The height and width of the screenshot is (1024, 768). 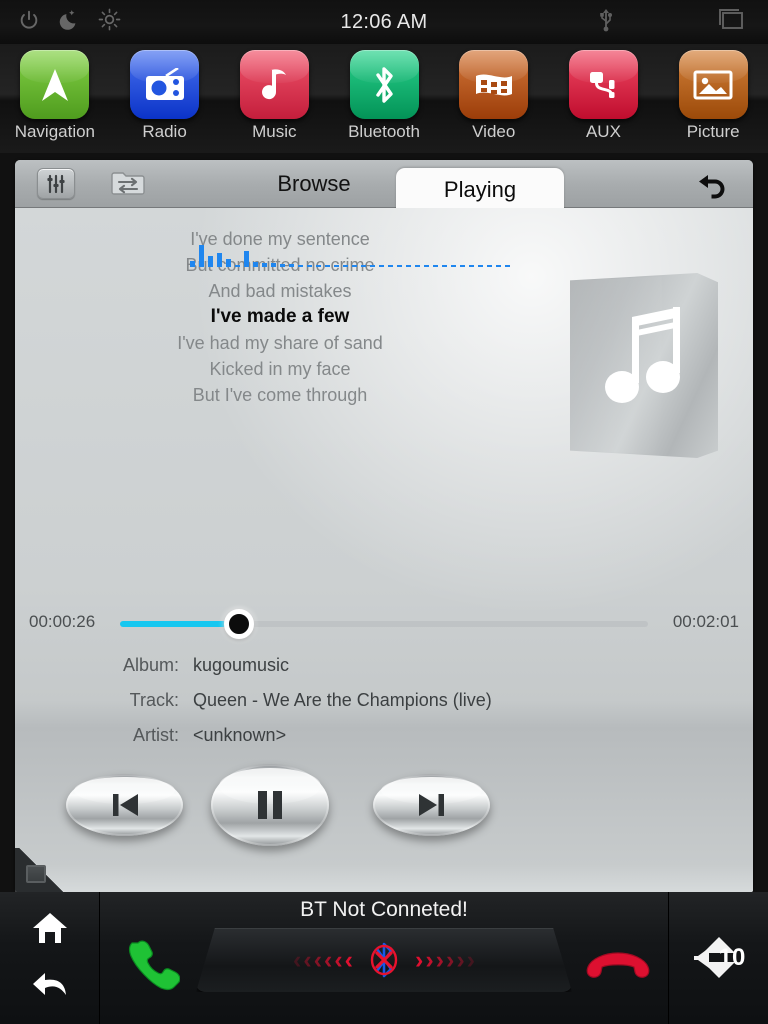 What do you see at coordinates (240, 735) in the screenshot?
I see `metadata-value: <unknown>` at bounding box center [240, 735].